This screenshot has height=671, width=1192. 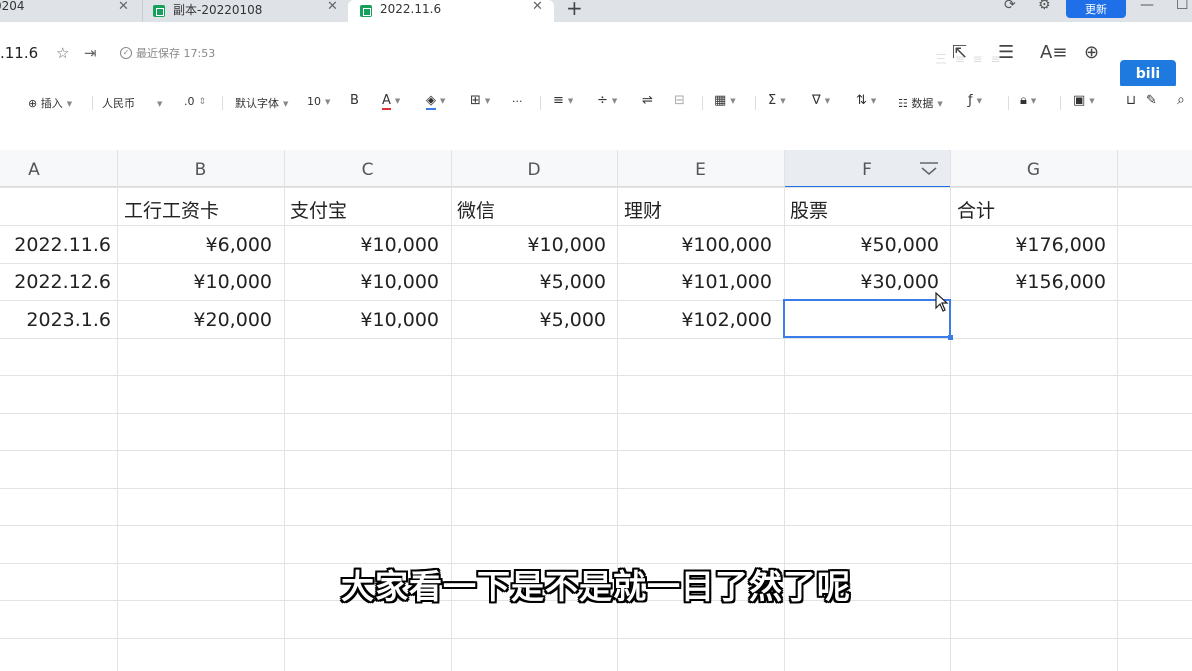 What do you see at coordinates (777, 100) in the screenshot?
I see `sum-button: Σ ▼` at bounding box center [777, 100].